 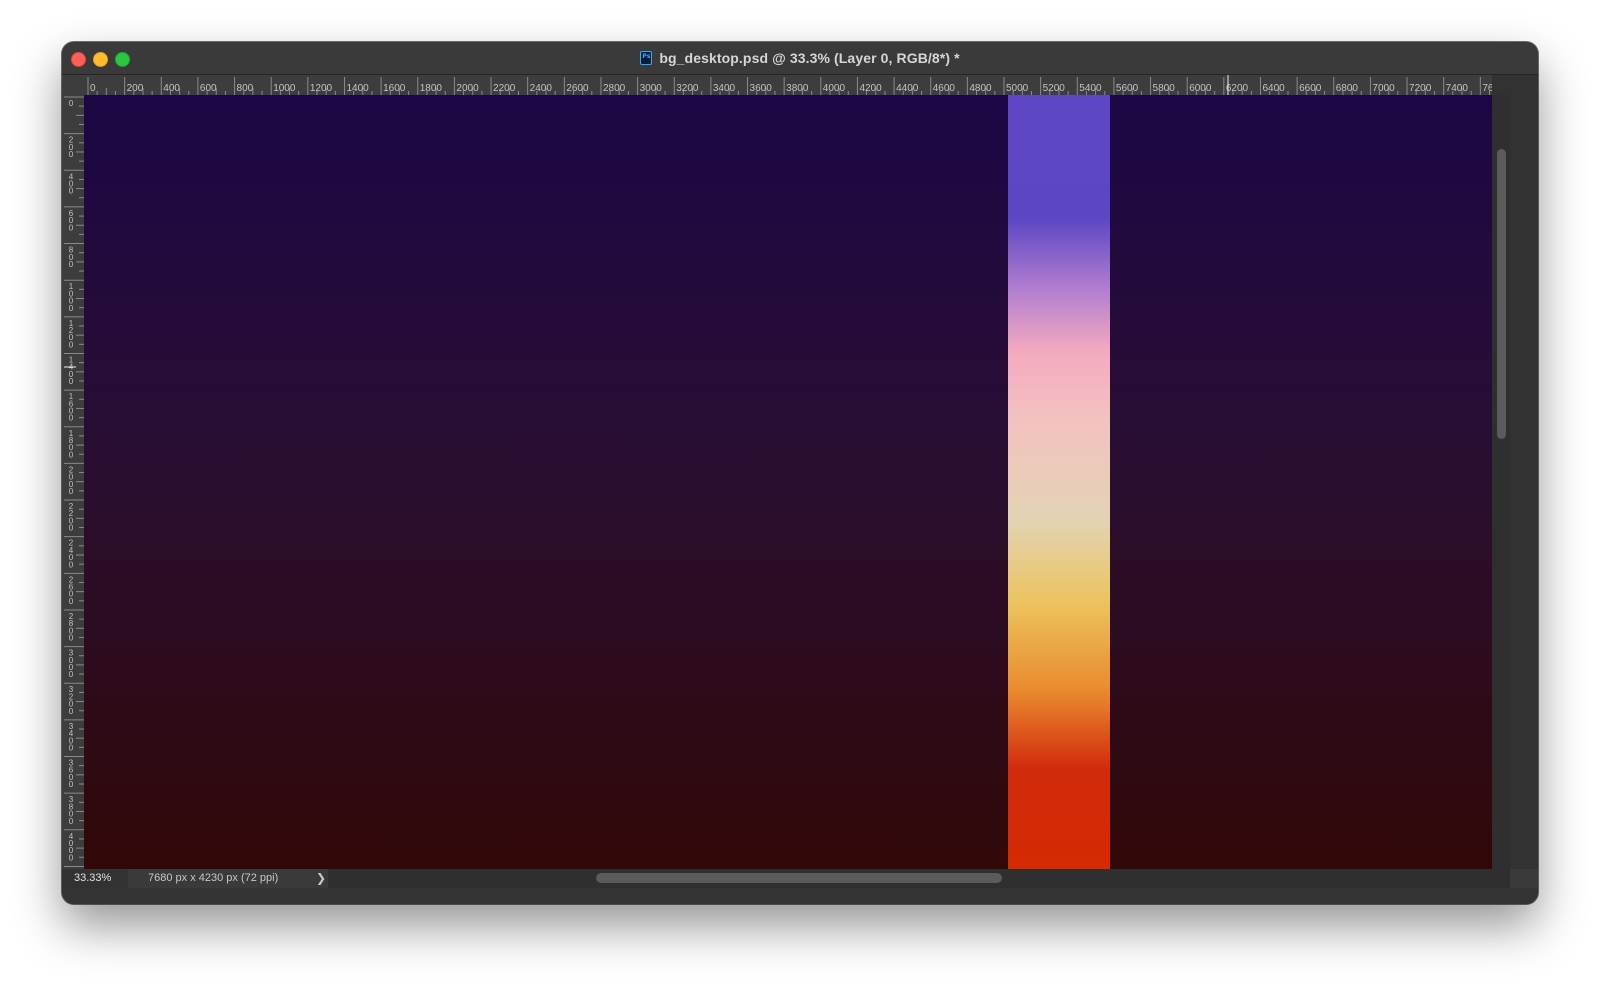 I want to click on horizontal-scrollbar-thumb, so click(x=799, y=878).